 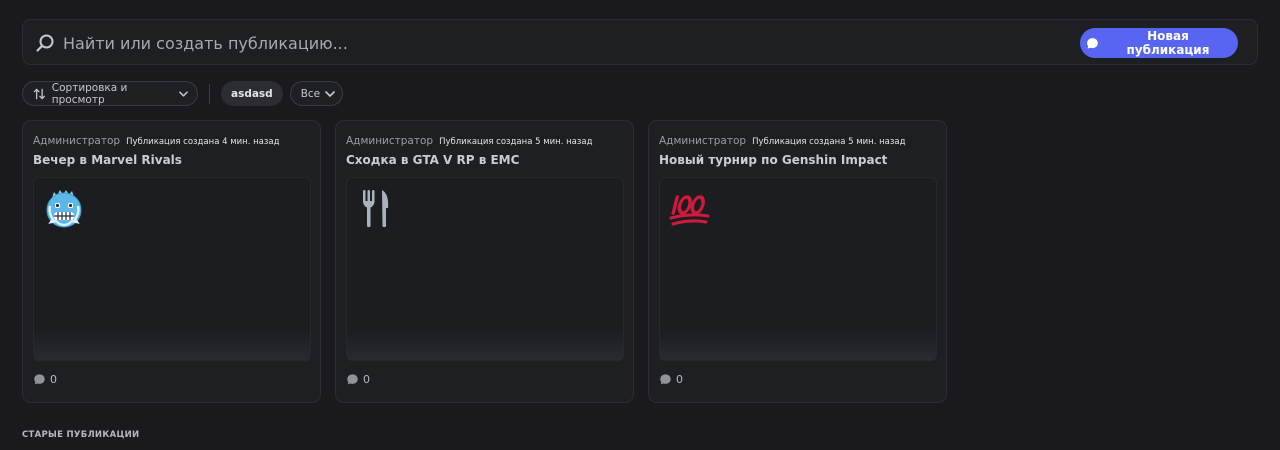 What do you see at coordinates (39, 93) in the screenshot?
I see `sort-arrows-icon` at bounding box center [39, 93].